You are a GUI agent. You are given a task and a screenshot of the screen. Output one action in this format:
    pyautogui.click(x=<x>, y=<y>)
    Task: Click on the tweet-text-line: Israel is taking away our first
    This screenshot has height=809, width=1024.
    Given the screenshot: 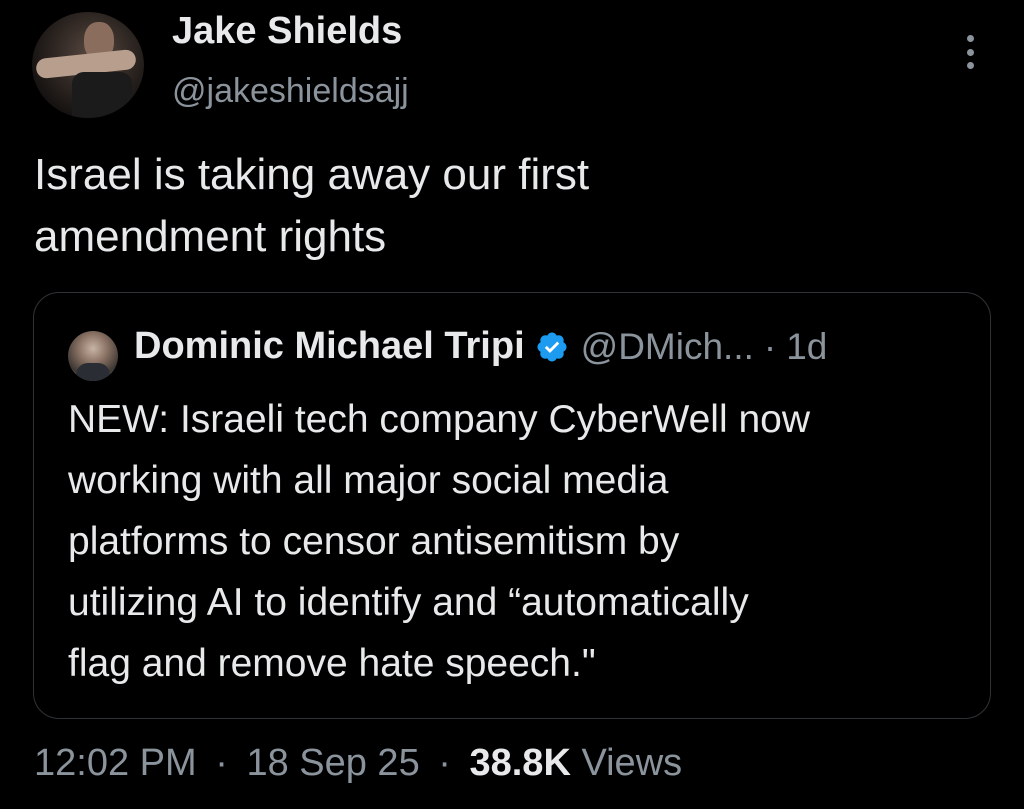 What is the action you would take?
    pyautogui.click(x=312, y=174)
    